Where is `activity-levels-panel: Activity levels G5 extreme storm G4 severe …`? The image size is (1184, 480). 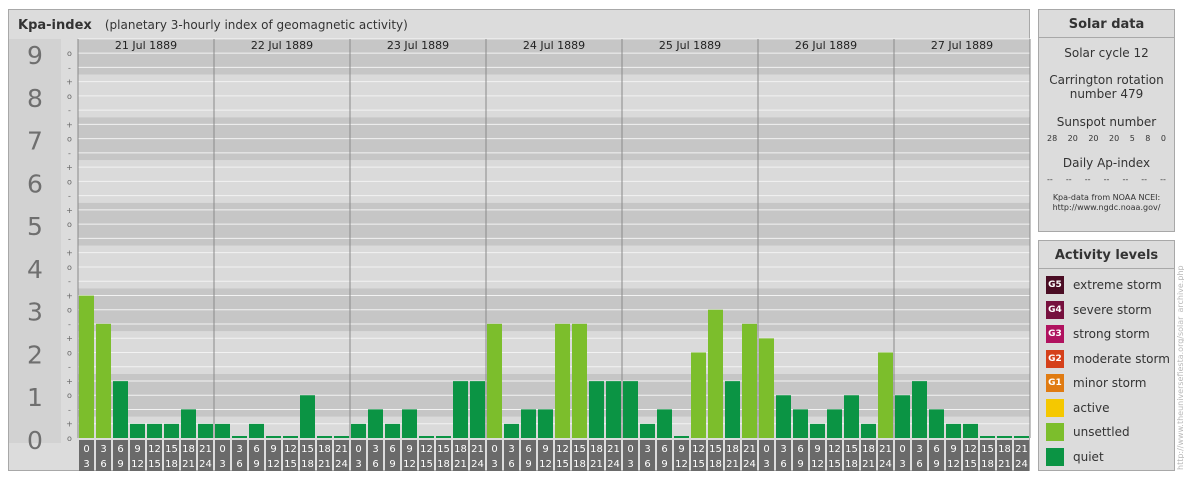
activity-levels-panel: Activity levels G5 extreme storm G4 severe … is located at coordinates (1106, 355).